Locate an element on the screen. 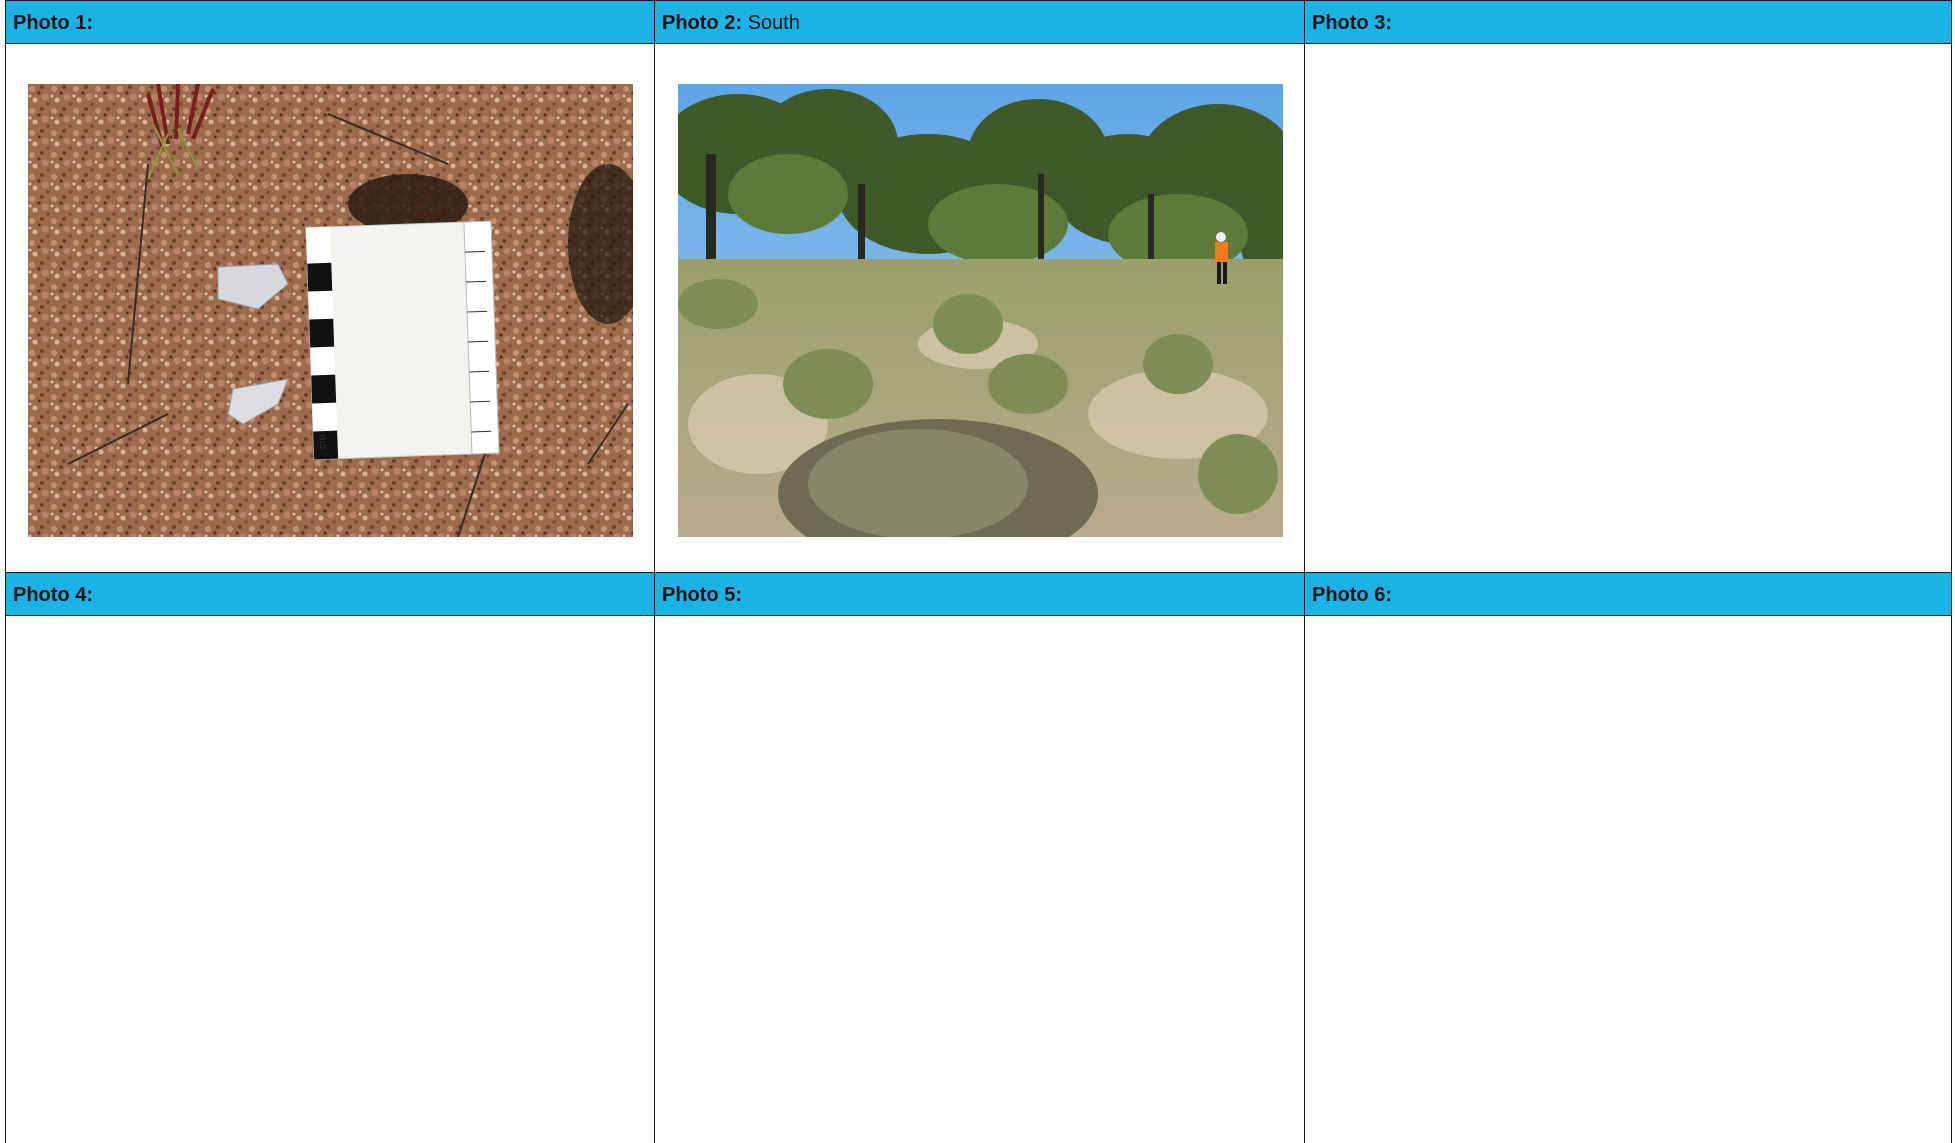 The height and width of the screenshot is (1143, 1955). photo-image-1: cm is located at coordinates (330, 310).